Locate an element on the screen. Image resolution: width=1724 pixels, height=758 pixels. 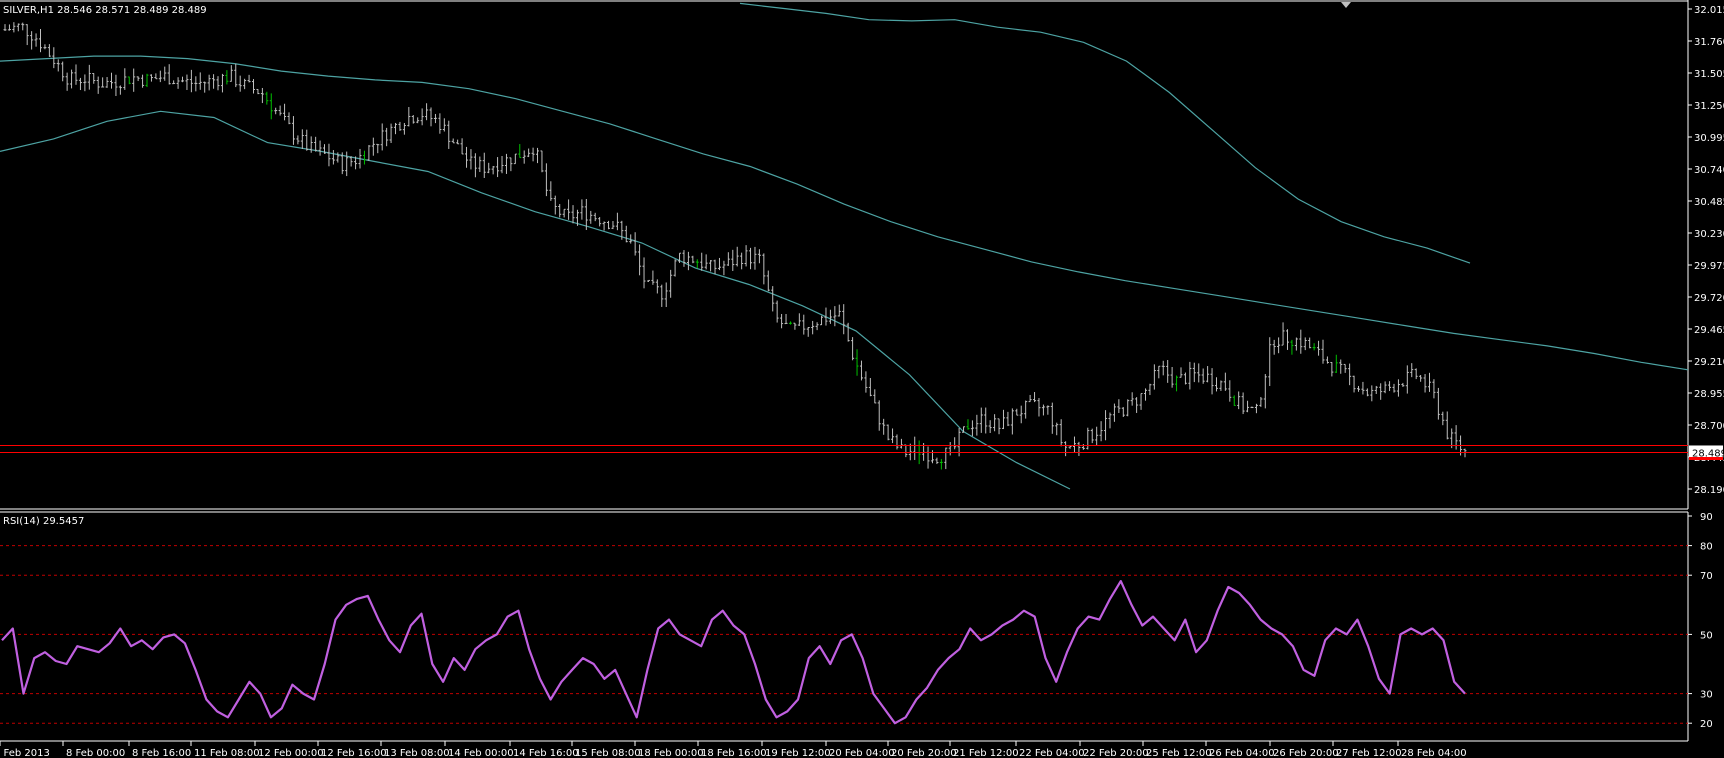
price-tick-label: 30.995 is located at coordinates (1709, 138).